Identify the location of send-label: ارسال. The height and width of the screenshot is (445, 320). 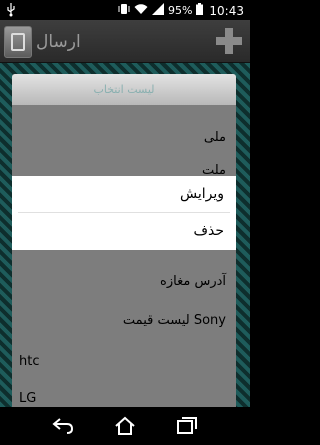
(58, 42).